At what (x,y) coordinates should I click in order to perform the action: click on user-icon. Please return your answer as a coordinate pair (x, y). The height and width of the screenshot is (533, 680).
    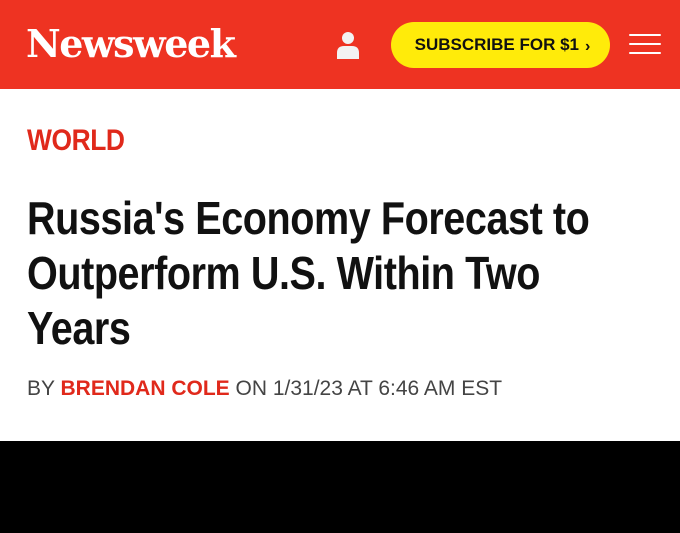
    Looking at the image, I should click on (348, 45).